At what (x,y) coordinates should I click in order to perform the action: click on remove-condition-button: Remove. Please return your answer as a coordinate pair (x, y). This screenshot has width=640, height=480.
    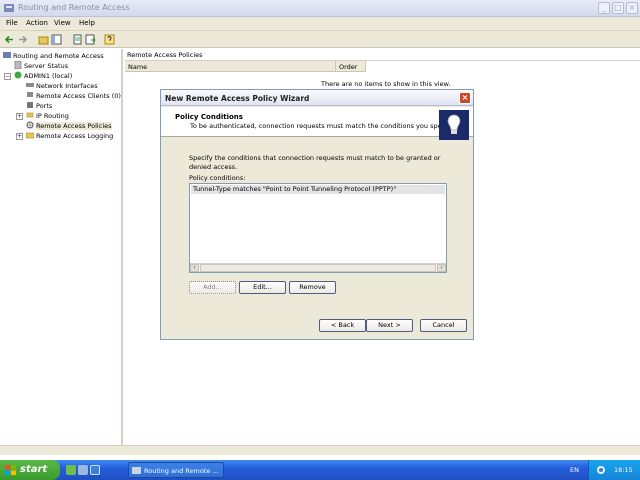
    Looking at the image, I should click on (312, 287).